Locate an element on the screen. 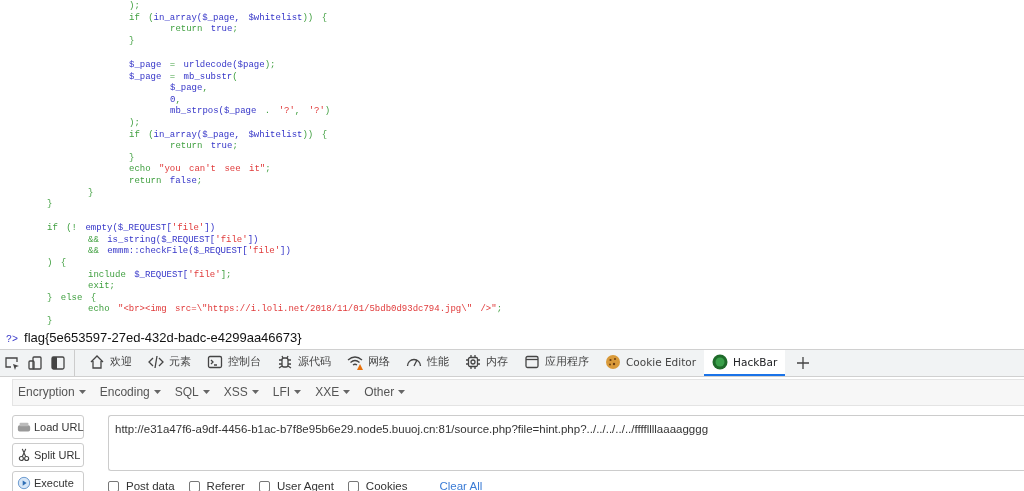 The image size is (1024, 491). code-line: } else { is located at coordinates (71, 298).